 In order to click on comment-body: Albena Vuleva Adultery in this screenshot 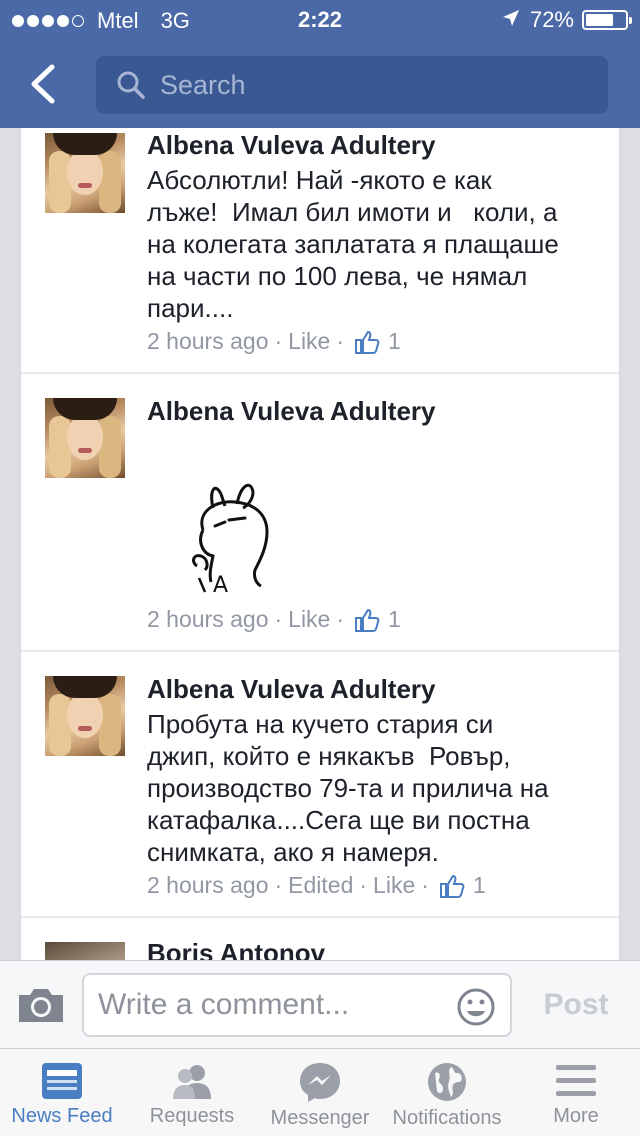, I will do `click(377, 411)`.